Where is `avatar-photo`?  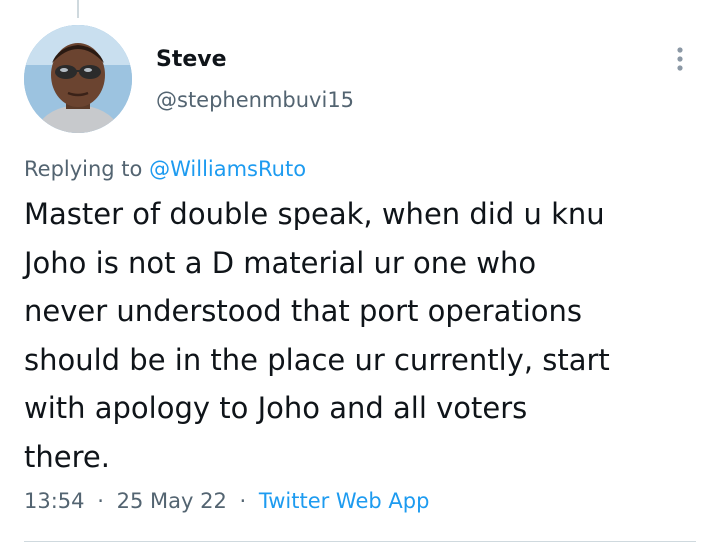 avatar-photo is located at coordinates (78, 79).